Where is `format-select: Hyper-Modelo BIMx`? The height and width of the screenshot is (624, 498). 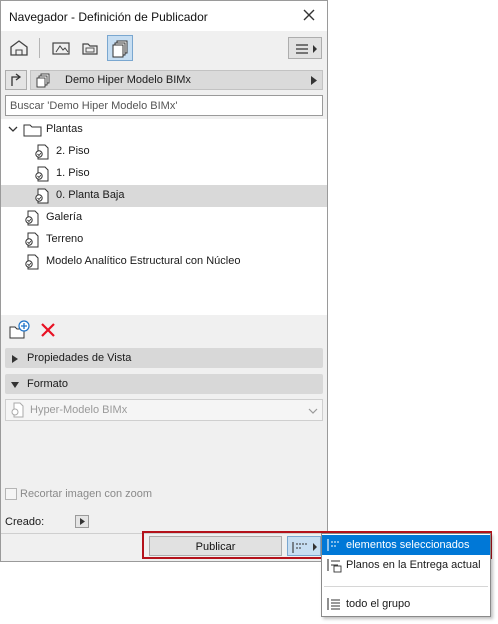 format-select: Hyper-Modelo BIMx is located at coordinates (164, 410).